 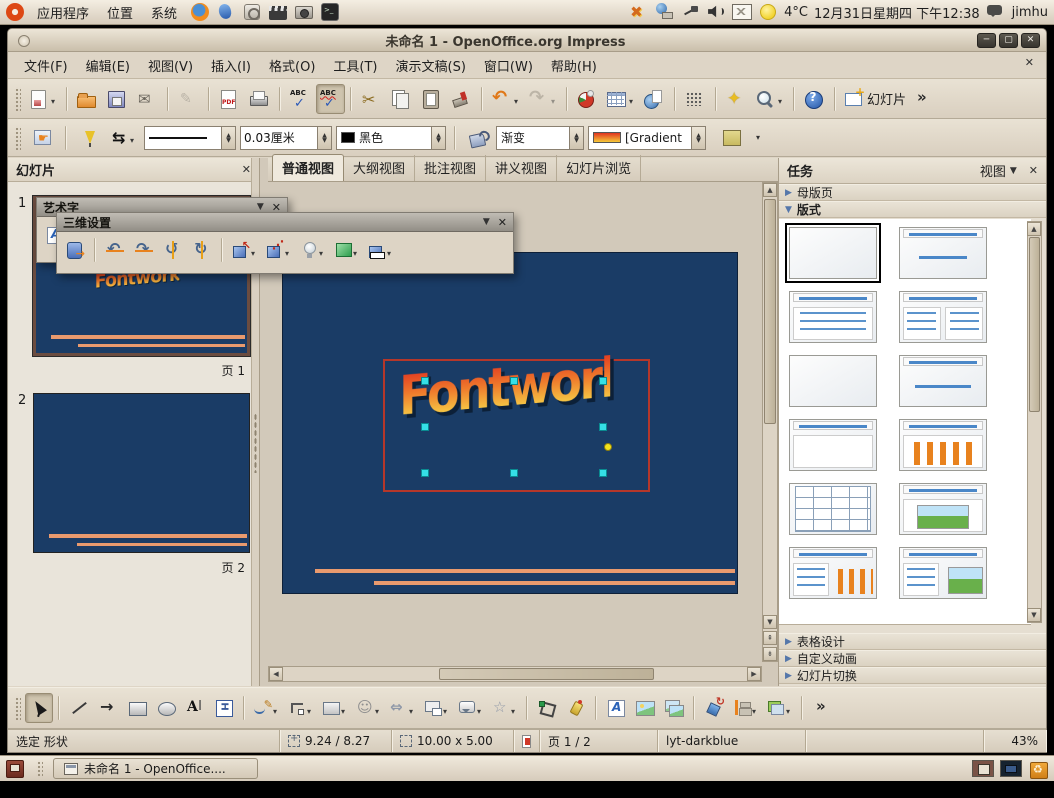 I want to click on slideshow-menu: 演示文稿(S), so click(x=431, y=65).